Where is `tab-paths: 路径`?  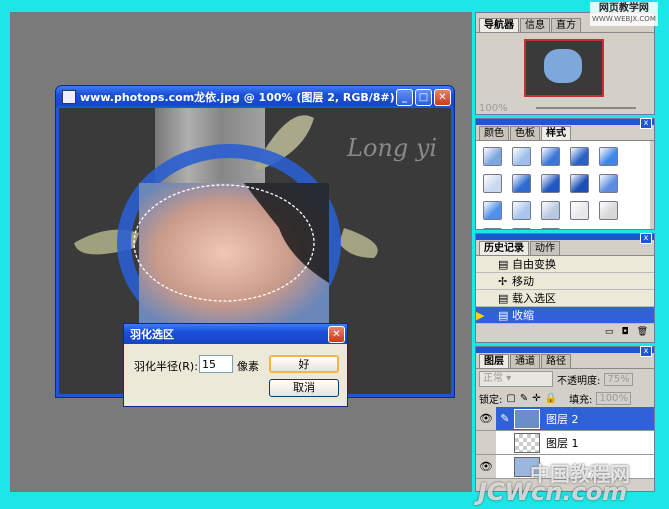 tab-paths: 路径 is located at coordinates (556, 361).